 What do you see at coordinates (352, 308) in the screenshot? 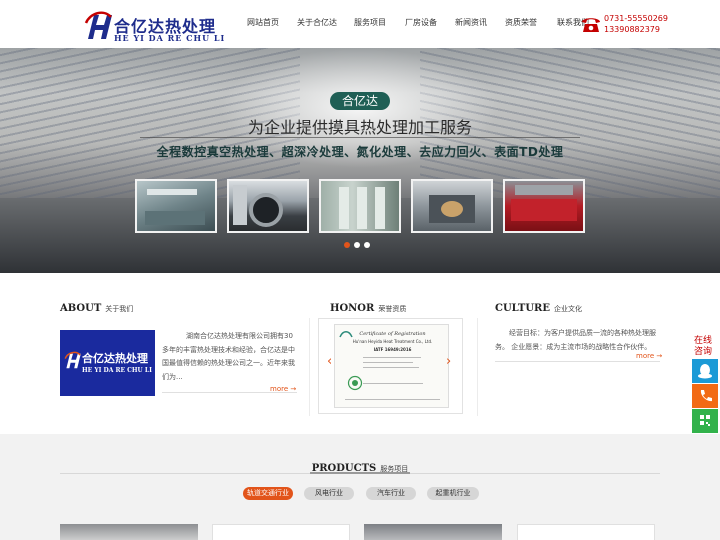
I see `honor-title-en: HONOR` at bounding box center [352, 308].